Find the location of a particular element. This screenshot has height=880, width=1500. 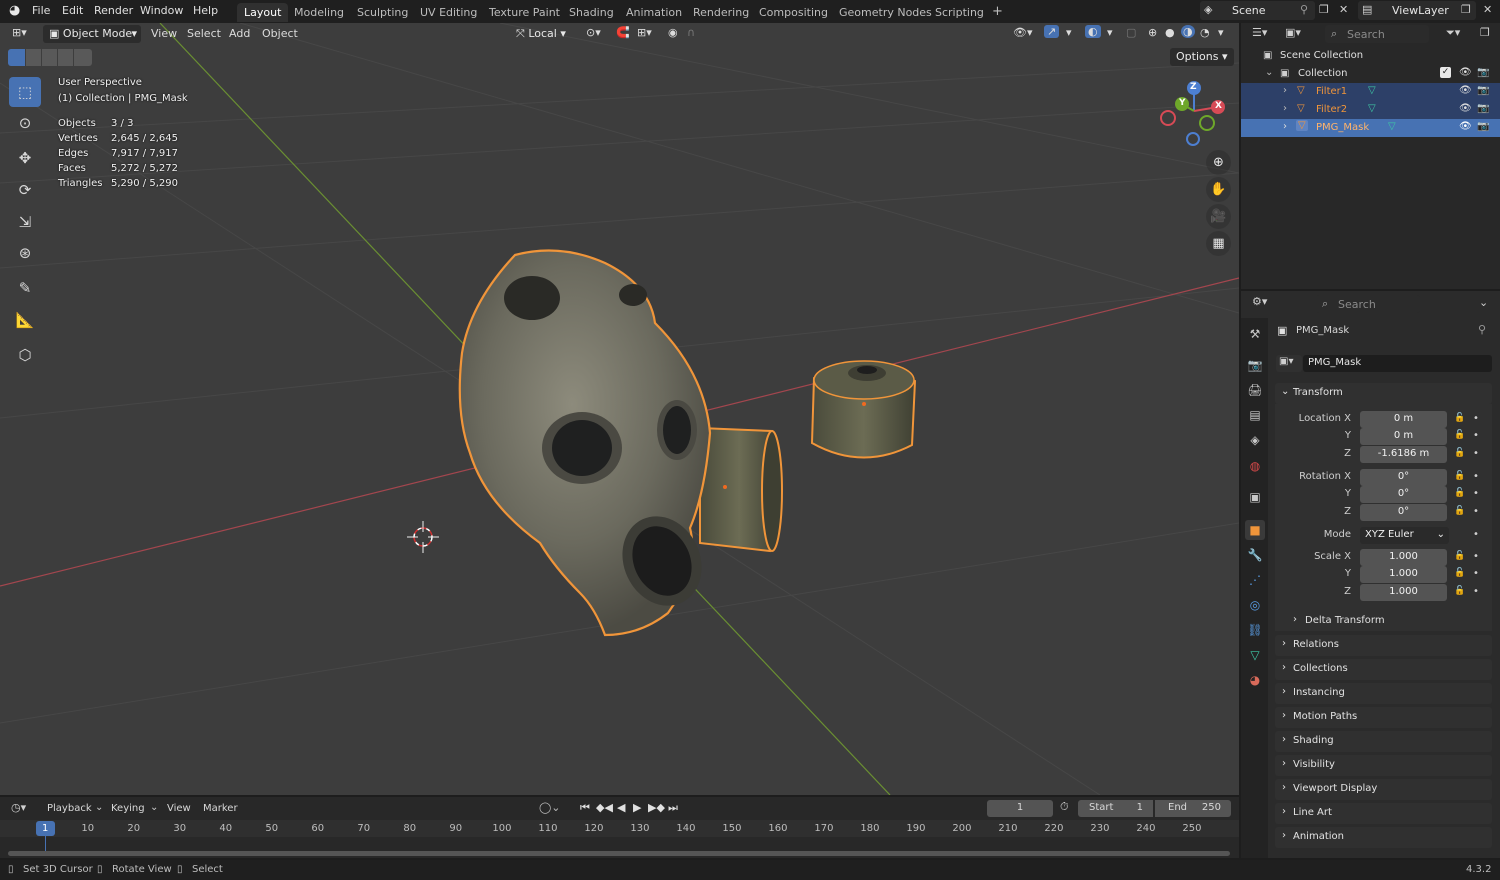

menu-marker: Marker is located at coordinates (220, 808).